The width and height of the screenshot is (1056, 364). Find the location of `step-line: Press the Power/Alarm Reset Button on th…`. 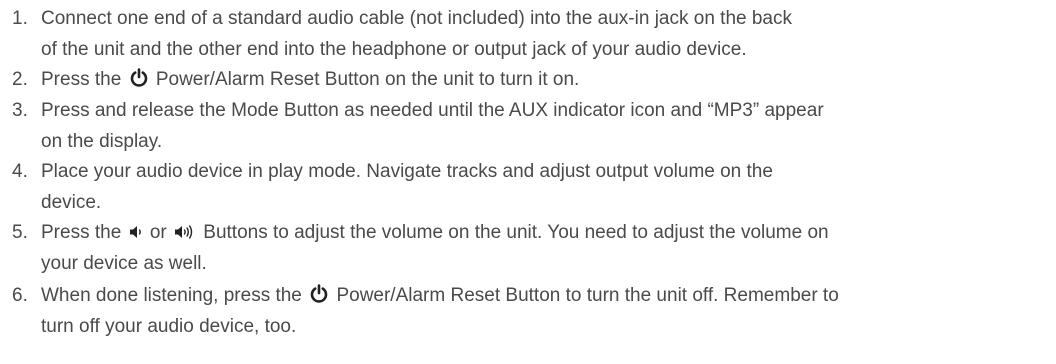

step-line: Press the Power/Alarm Reset Button on th… is located at coordinates (546, 79).